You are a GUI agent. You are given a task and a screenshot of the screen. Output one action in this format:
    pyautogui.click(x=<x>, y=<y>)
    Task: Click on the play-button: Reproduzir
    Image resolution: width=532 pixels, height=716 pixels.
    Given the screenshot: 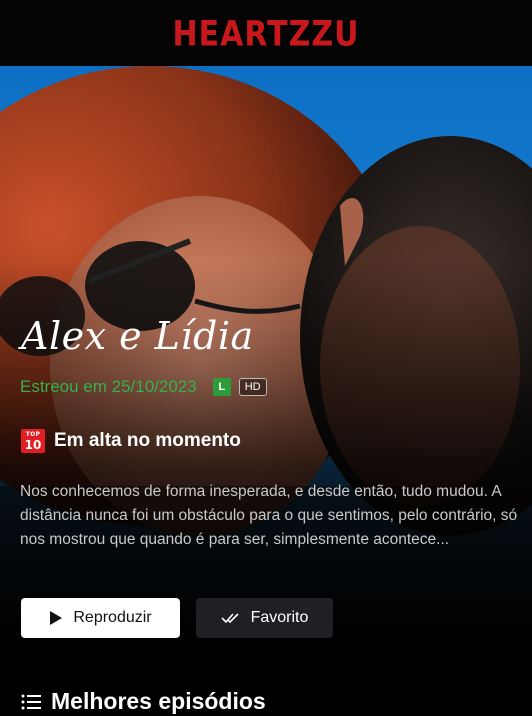 What is the action you would take?
    pyautogui.click(x=100, y=618)
    